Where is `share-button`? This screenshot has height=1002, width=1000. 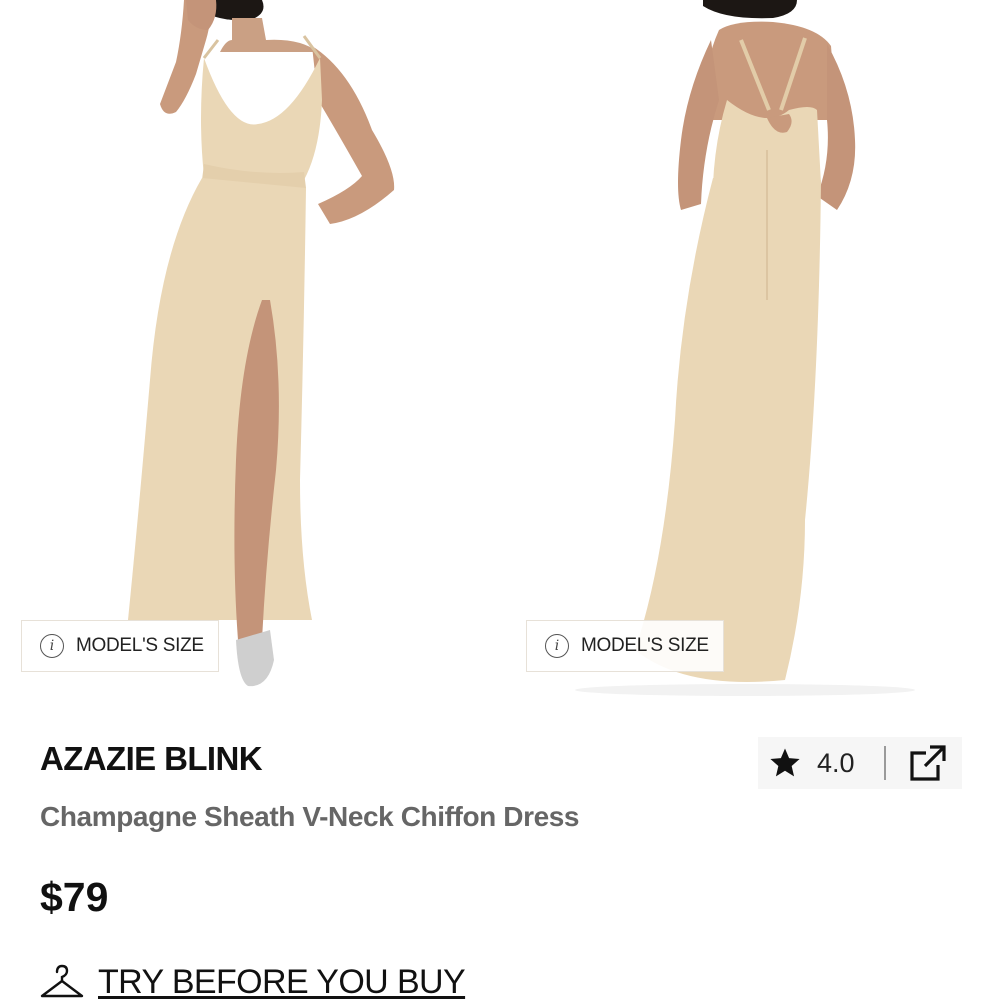 share-button is located at coordinates (929, 763).